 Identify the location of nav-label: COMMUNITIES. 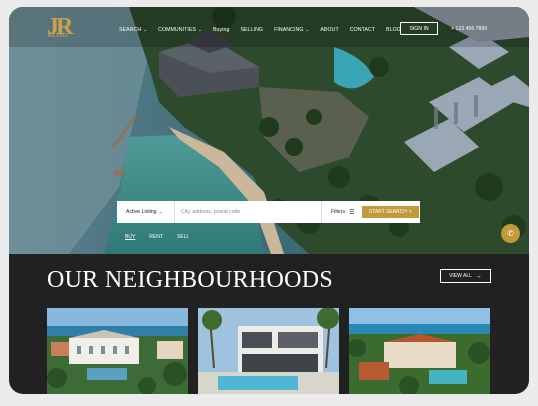
(177, 30).